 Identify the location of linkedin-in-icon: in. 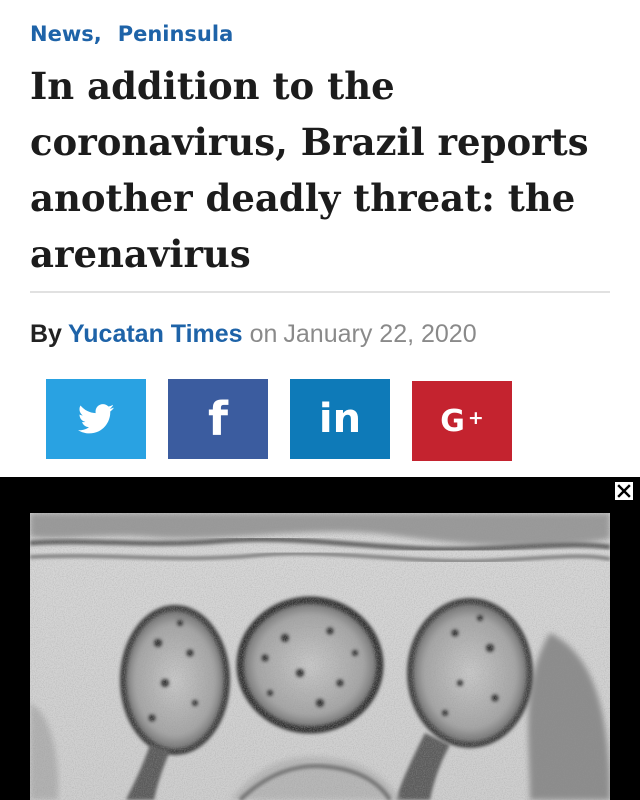
(340, 419).